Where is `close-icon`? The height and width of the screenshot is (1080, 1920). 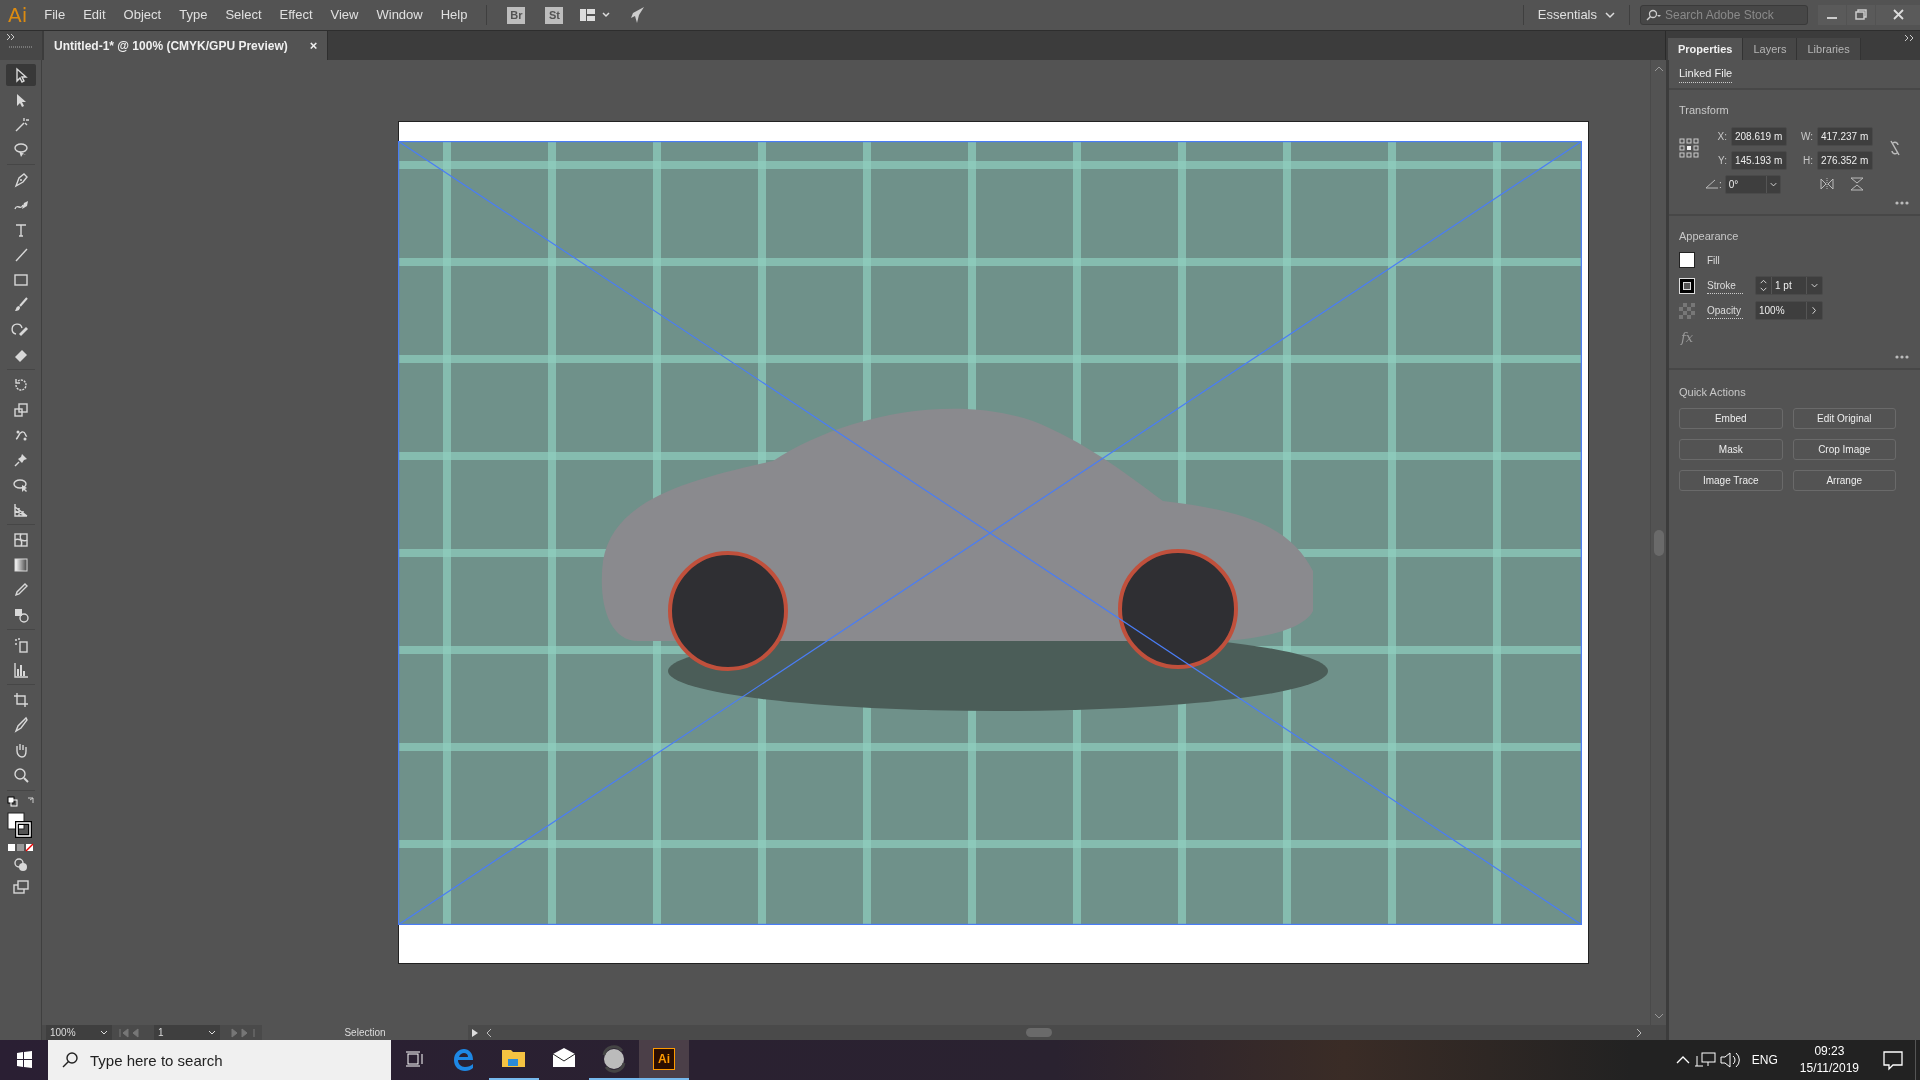 close-icon is located at coordinates (1898, 15).